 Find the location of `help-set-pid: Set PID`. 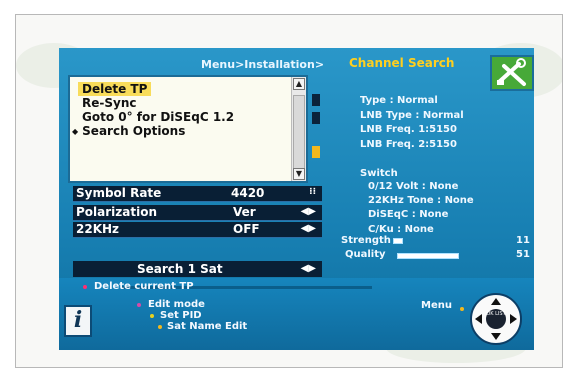

help-set-pid: Set PID is located at coordinates (176, 315).